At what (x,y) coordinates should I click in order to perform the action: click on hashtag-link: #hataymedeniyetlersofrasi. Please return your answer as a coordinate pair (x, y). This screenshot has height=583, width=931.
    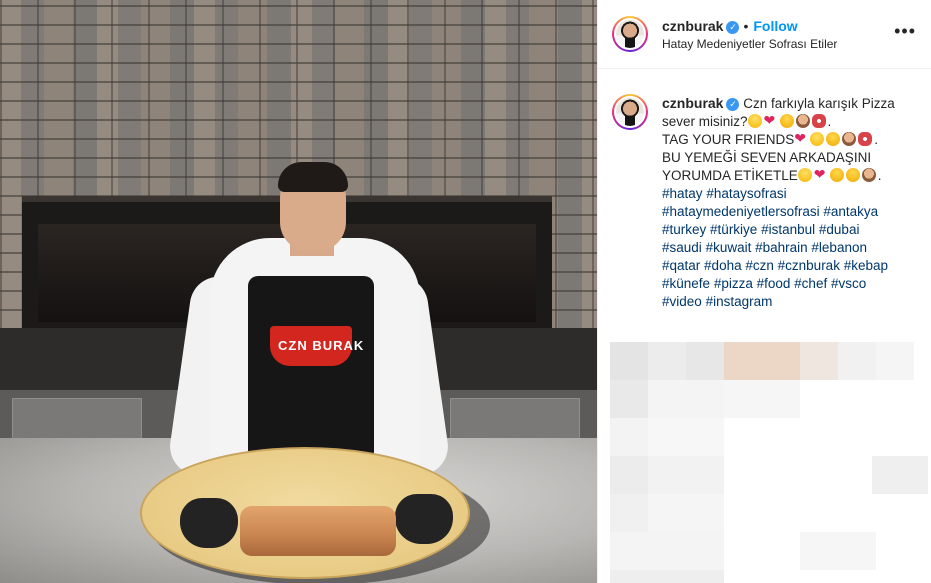
    Looking at the image, I should click on (741, 211).